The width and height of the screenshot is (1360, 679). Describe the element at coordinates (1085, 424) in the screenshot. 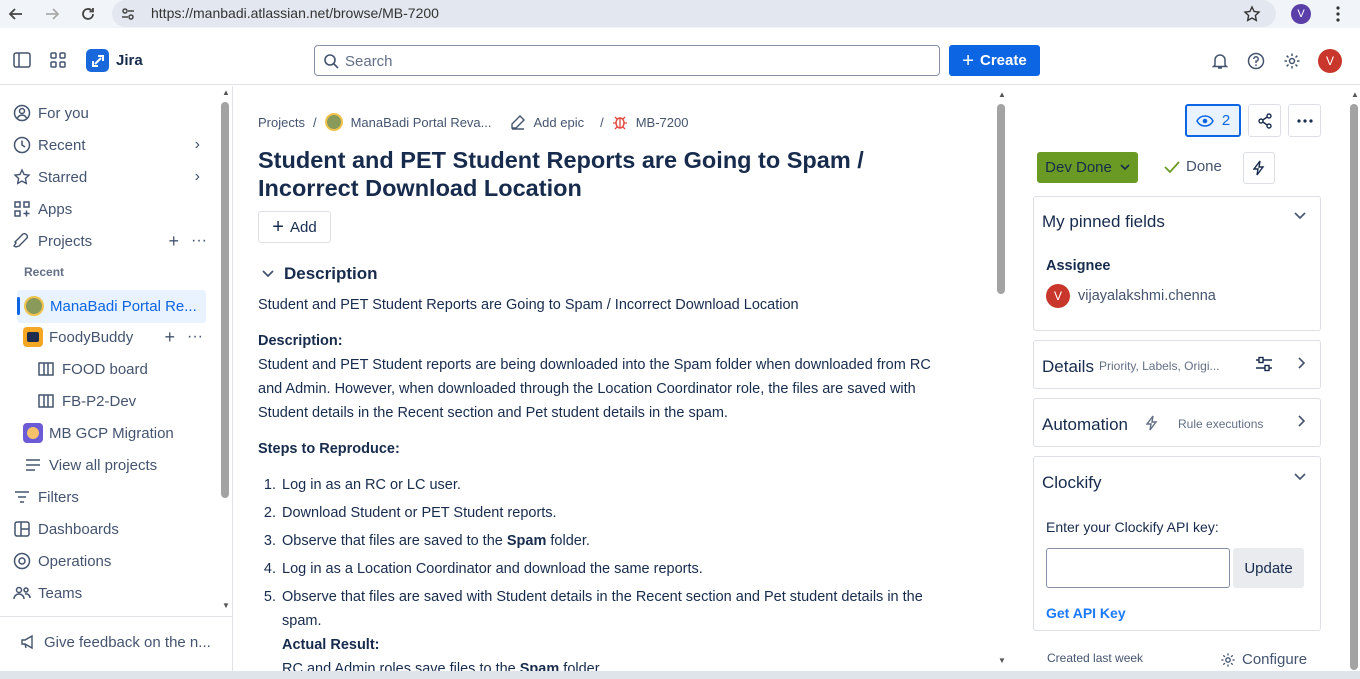

I see `automation-title: Automation` at that location.